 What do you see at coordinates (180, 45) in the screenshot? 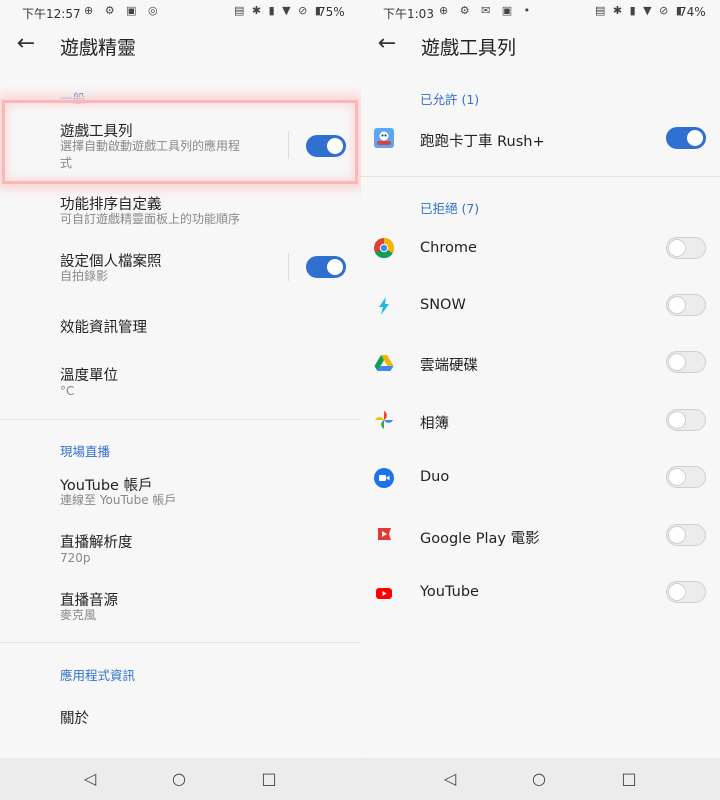
I see `app-bar: ← 遊戲精靈` at bounding box center [180, 45].